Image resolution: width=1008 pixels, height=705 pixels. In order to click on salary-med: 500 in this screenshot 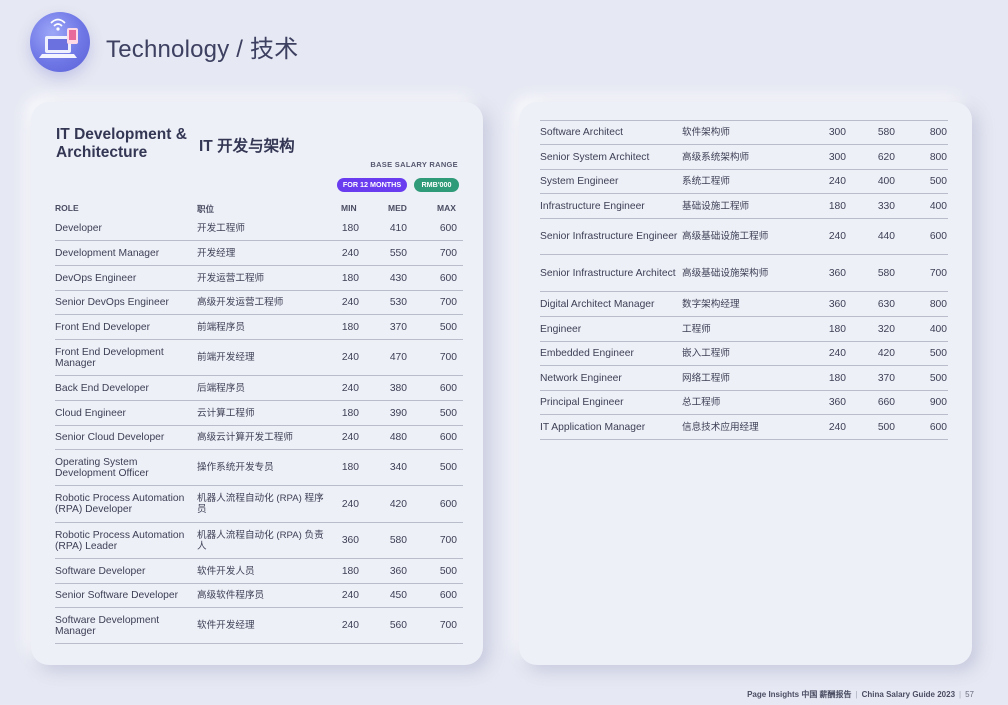, I will do `click(886, 427)`.